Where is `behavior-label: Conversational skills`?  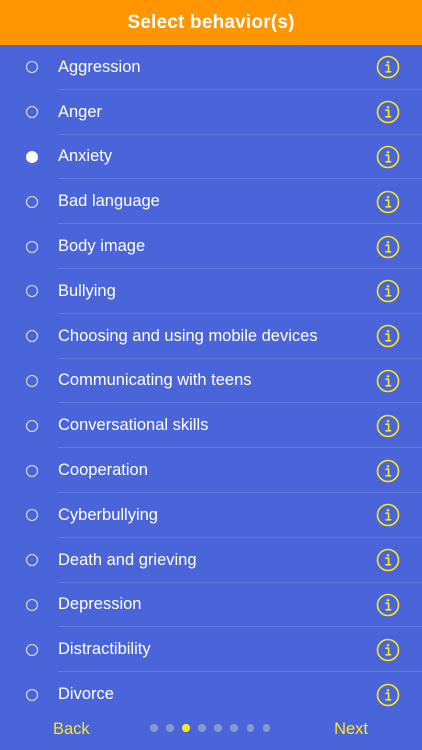 behavior-label: Conversational skills is located at coordinates (133, 425).